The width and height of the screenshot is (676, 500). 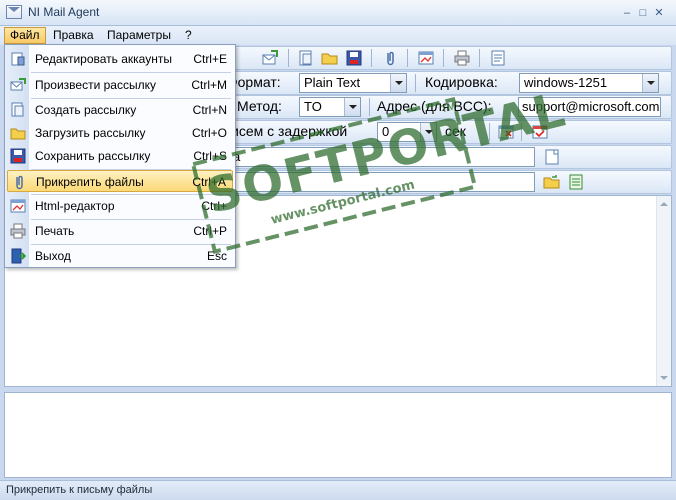 I want to click on scroll-down-icon, so click(x=664, y=378).